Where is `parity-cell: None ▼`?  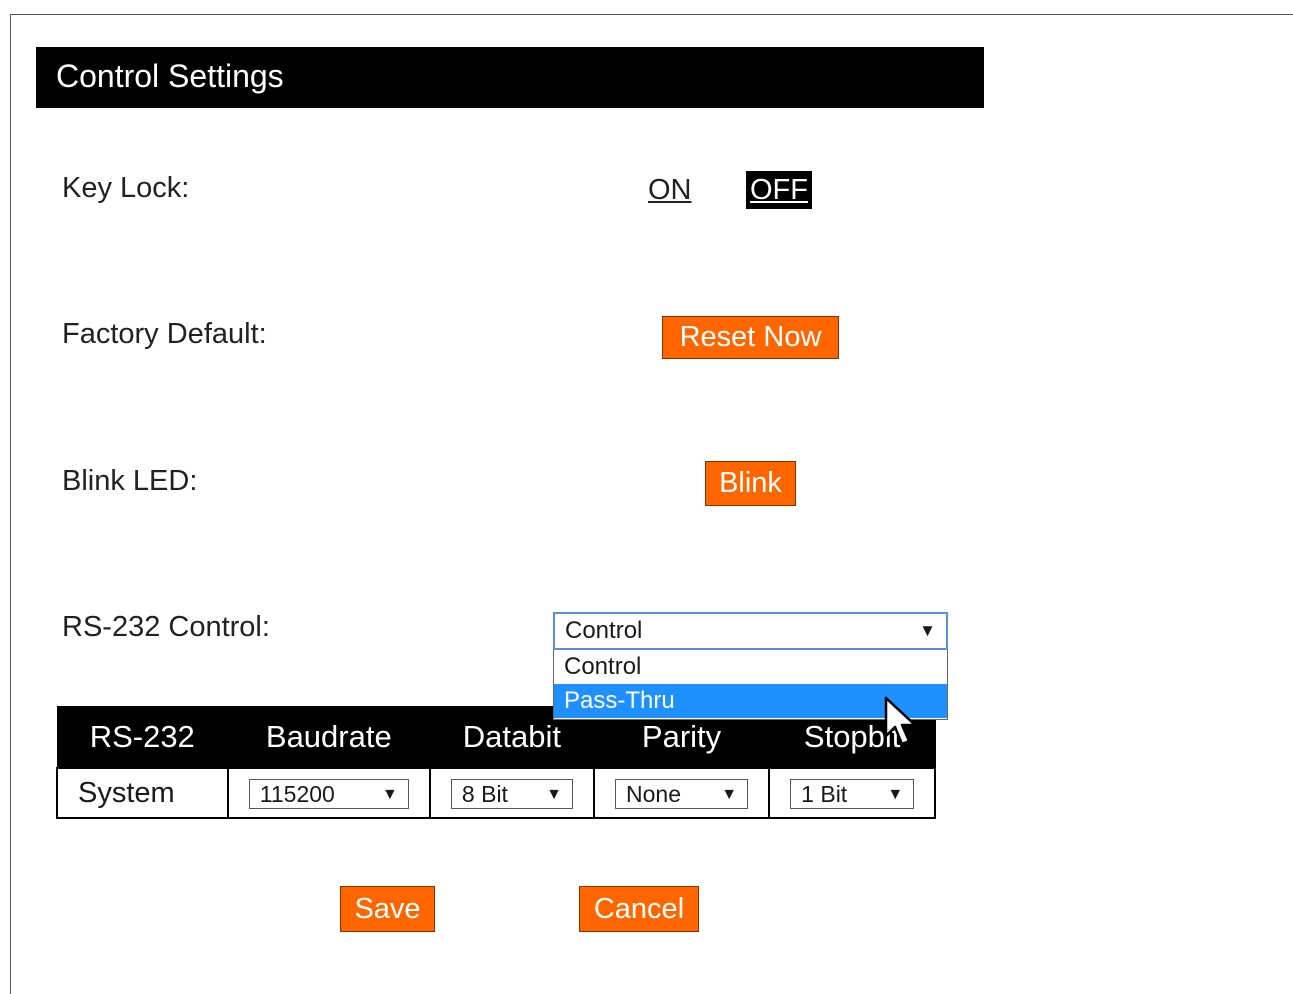 parity-cell: None ▼ is located at coordinates (681, 793).